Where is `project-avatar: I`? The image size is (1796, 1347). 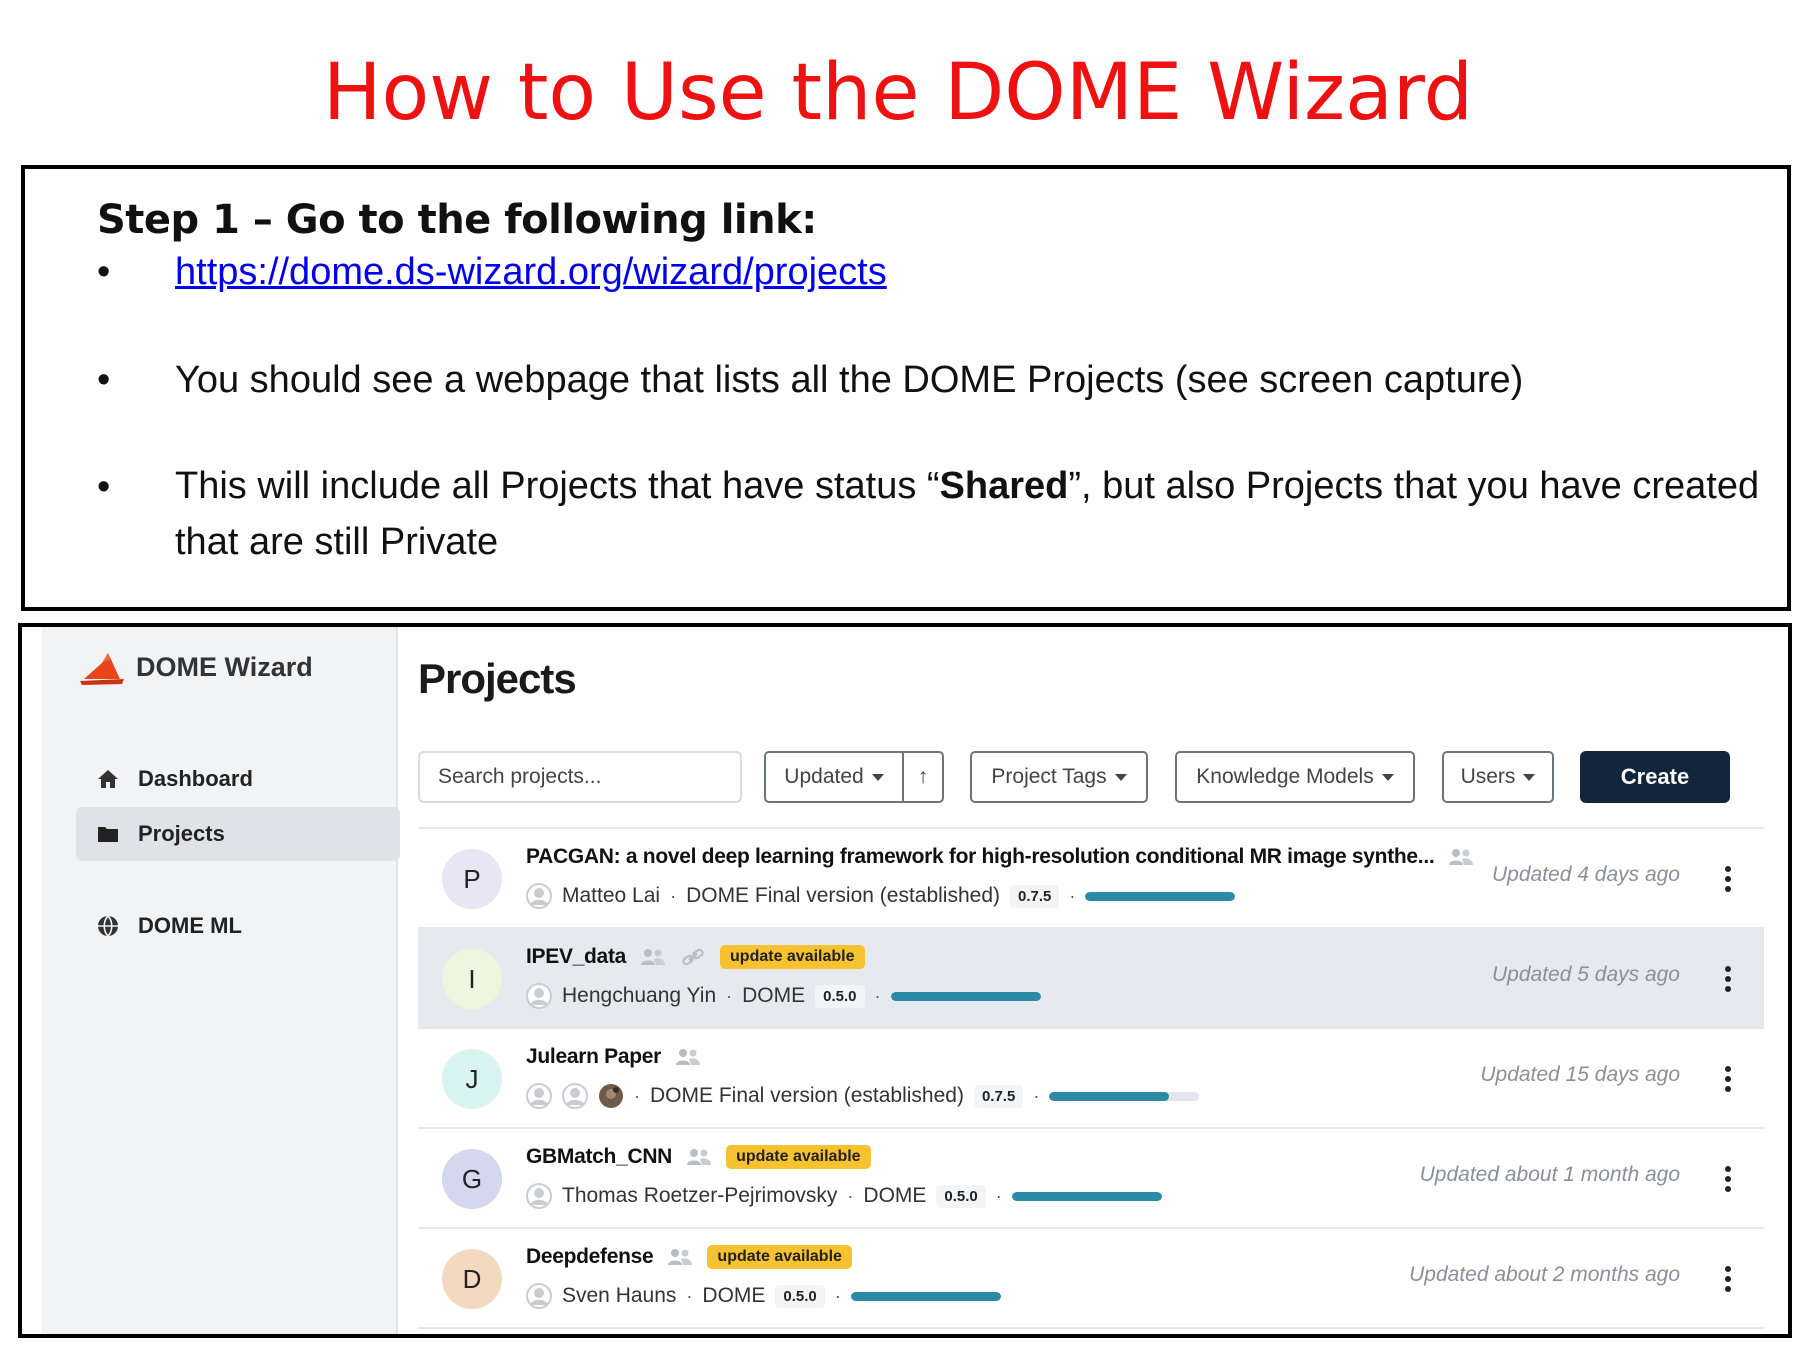
project-avatar: I is located at coordinates (472, 979).